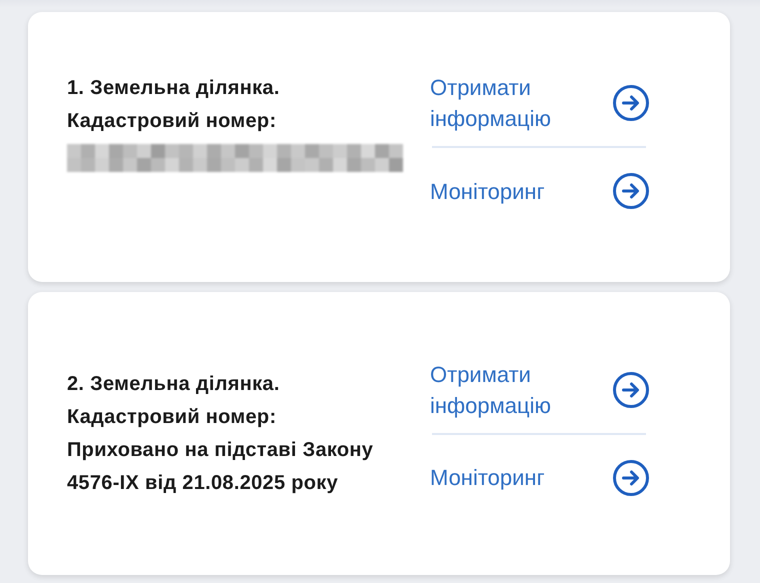  What do you see at coordinates (220, 467) in the screenshot?
I see `cadastral-value: Приховано на підставі Закону 4576-IX від 21.08.2025 року` at bounding box center [220, 467].